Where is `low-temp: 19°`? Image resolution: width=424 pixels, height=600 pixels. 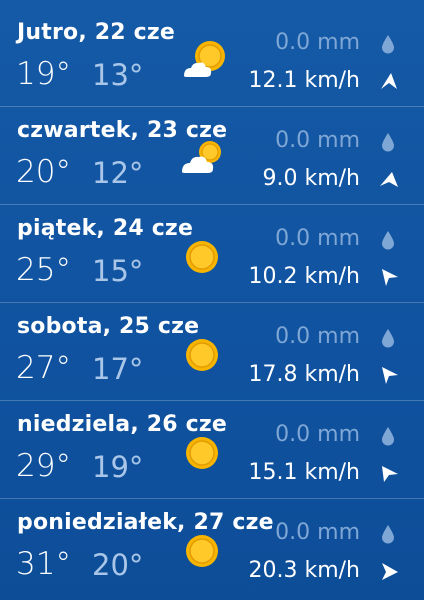
low-temp: 19° is located at coordinates (118, 467).